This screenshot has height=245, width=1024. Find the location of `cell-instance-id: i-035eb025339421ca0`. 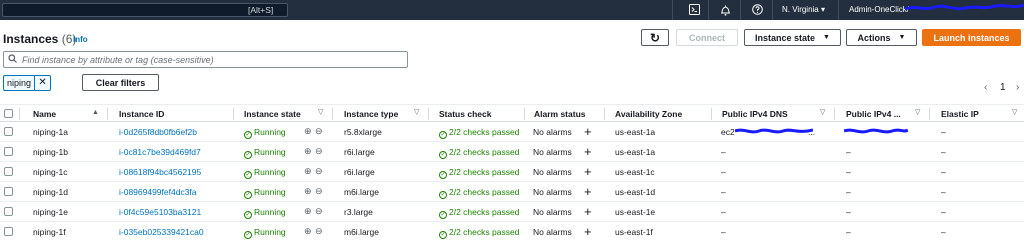

cell-instance-id: i-035eb025339421ca0 is located at coordinates (161, 232).